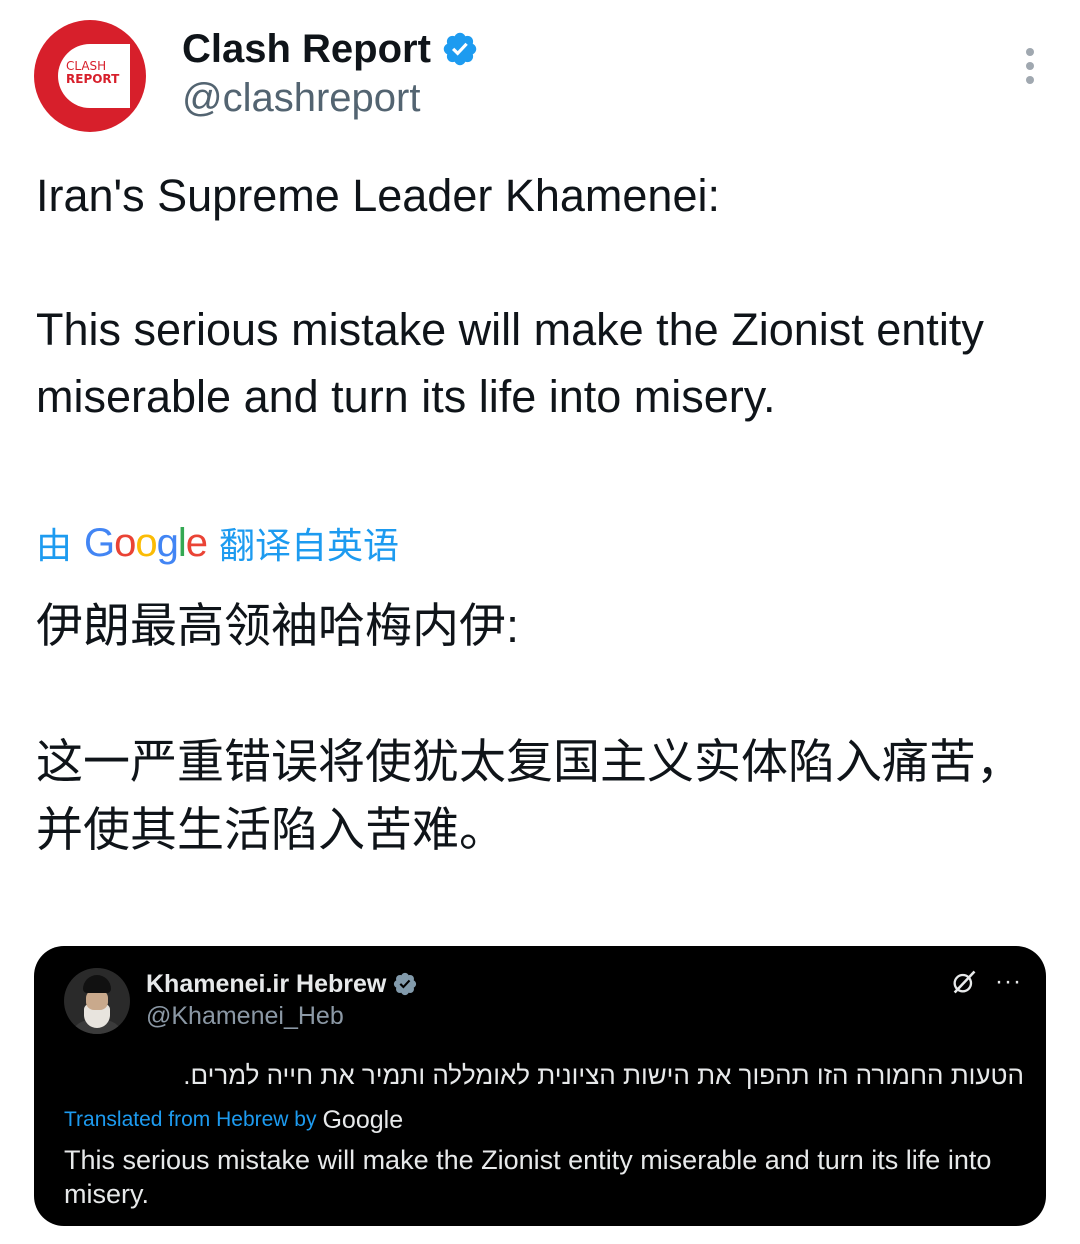 This screenshot has height=1244, width=1080. I want to click on translate-prefix: 由, so click(54, 545).